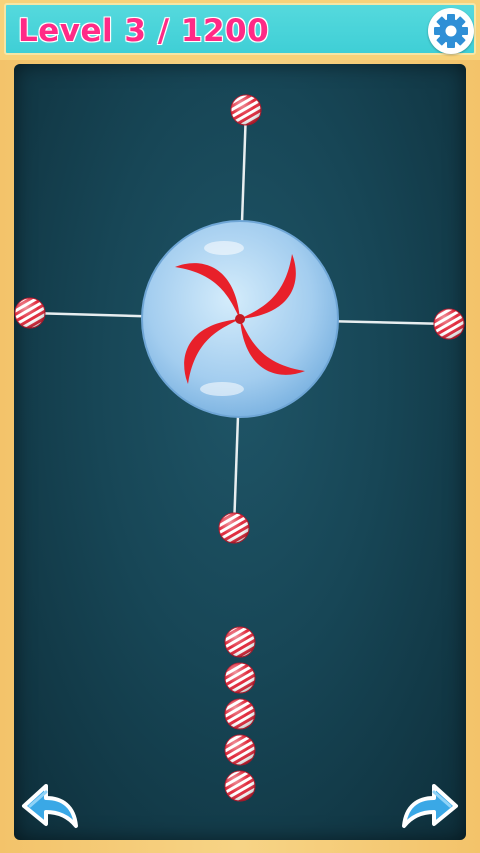 Image resolution: width=480 pixels, height=853 pixels. I want to click on pin-queue, so click(240, 714).